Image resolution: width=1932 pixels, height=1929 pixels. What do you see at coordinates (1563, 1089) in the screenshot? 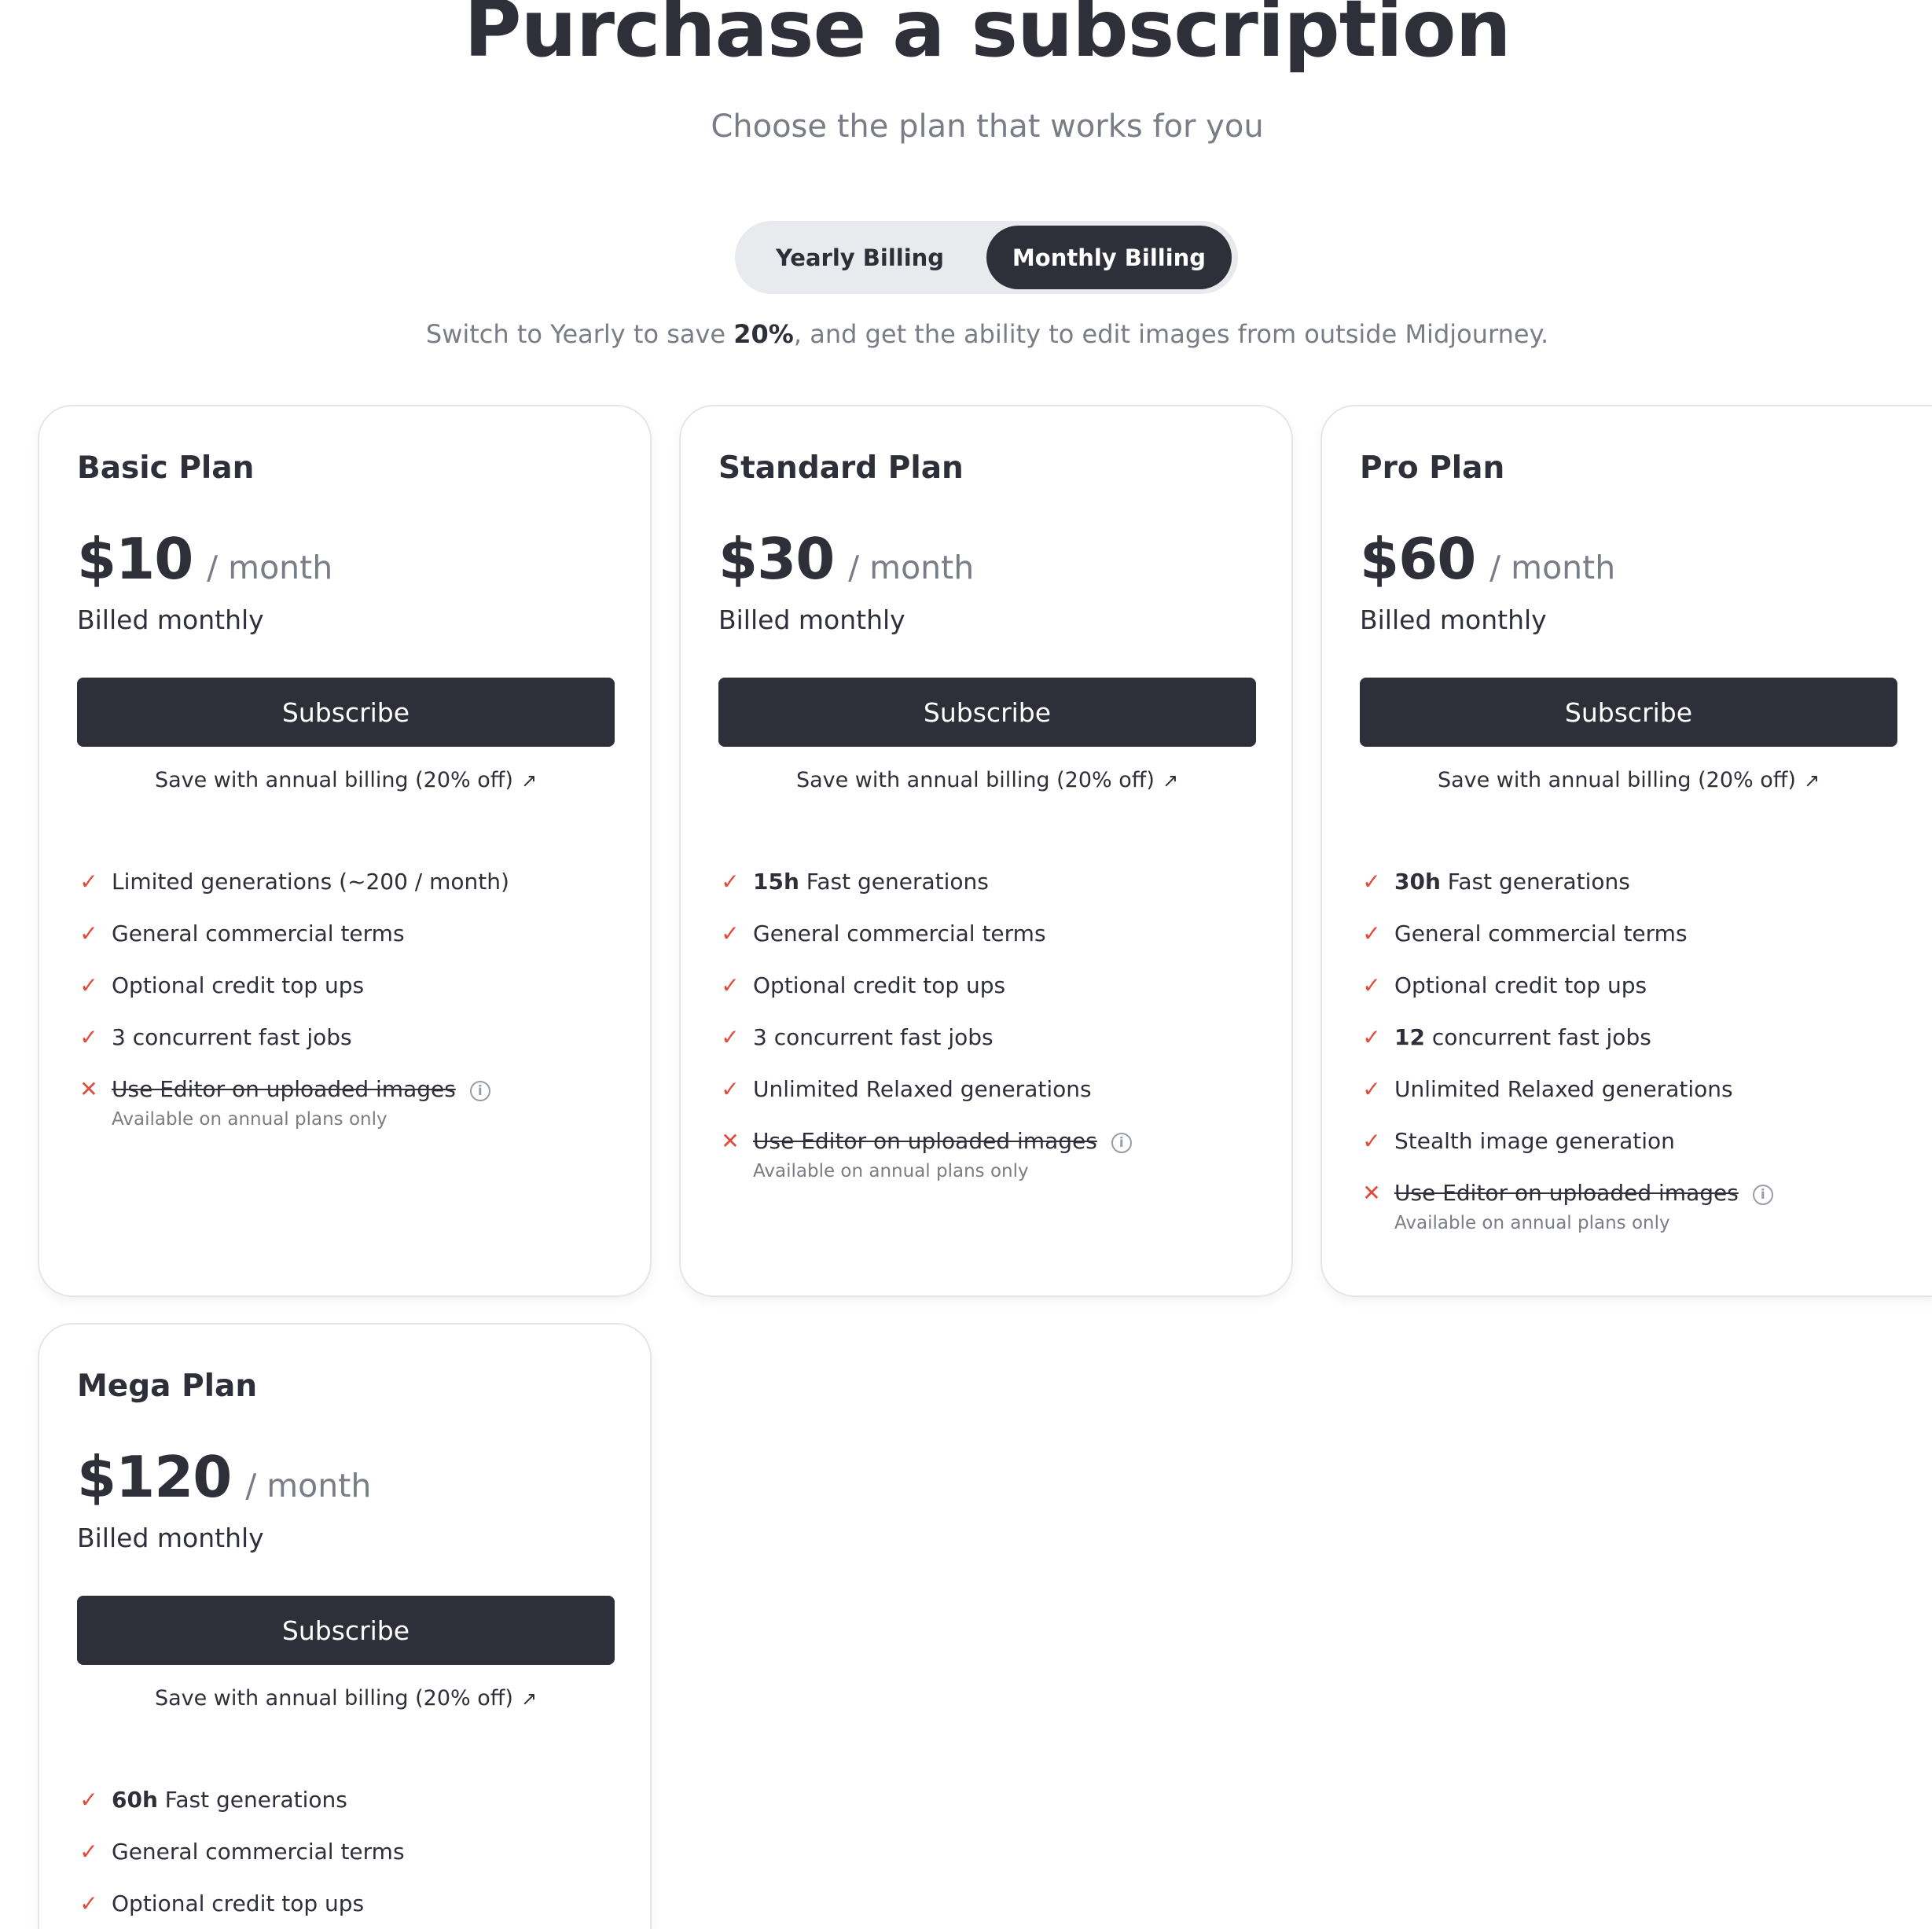
I see `feature-text: Unlimited Relaxed generations` at bounding box center [1563, 1089].